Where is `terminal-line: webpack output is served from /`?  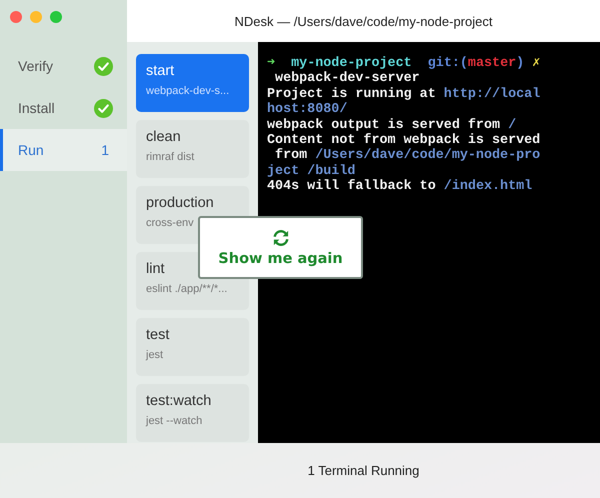
terminal-line: webpack output is served from / is located at coordinates (392, 125).